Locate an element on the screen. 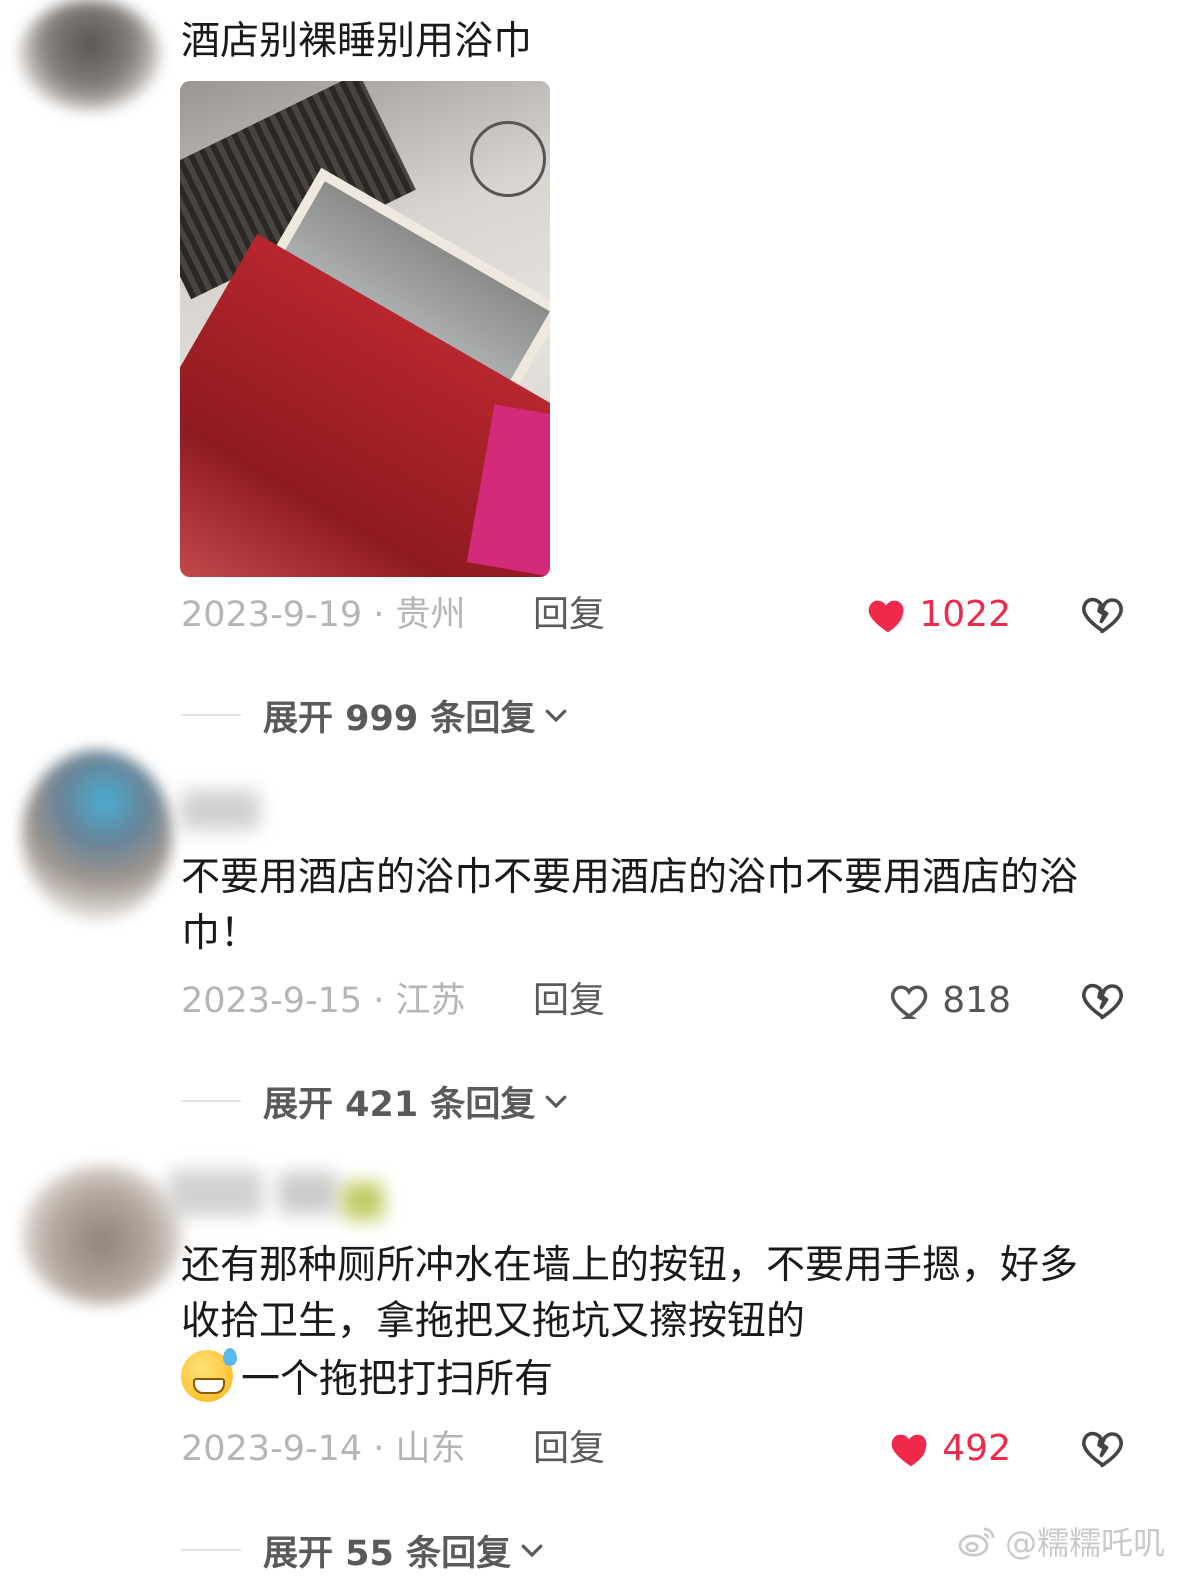  expand-replies: 展开 421 条回复 is located at coordinates (376, 1101).